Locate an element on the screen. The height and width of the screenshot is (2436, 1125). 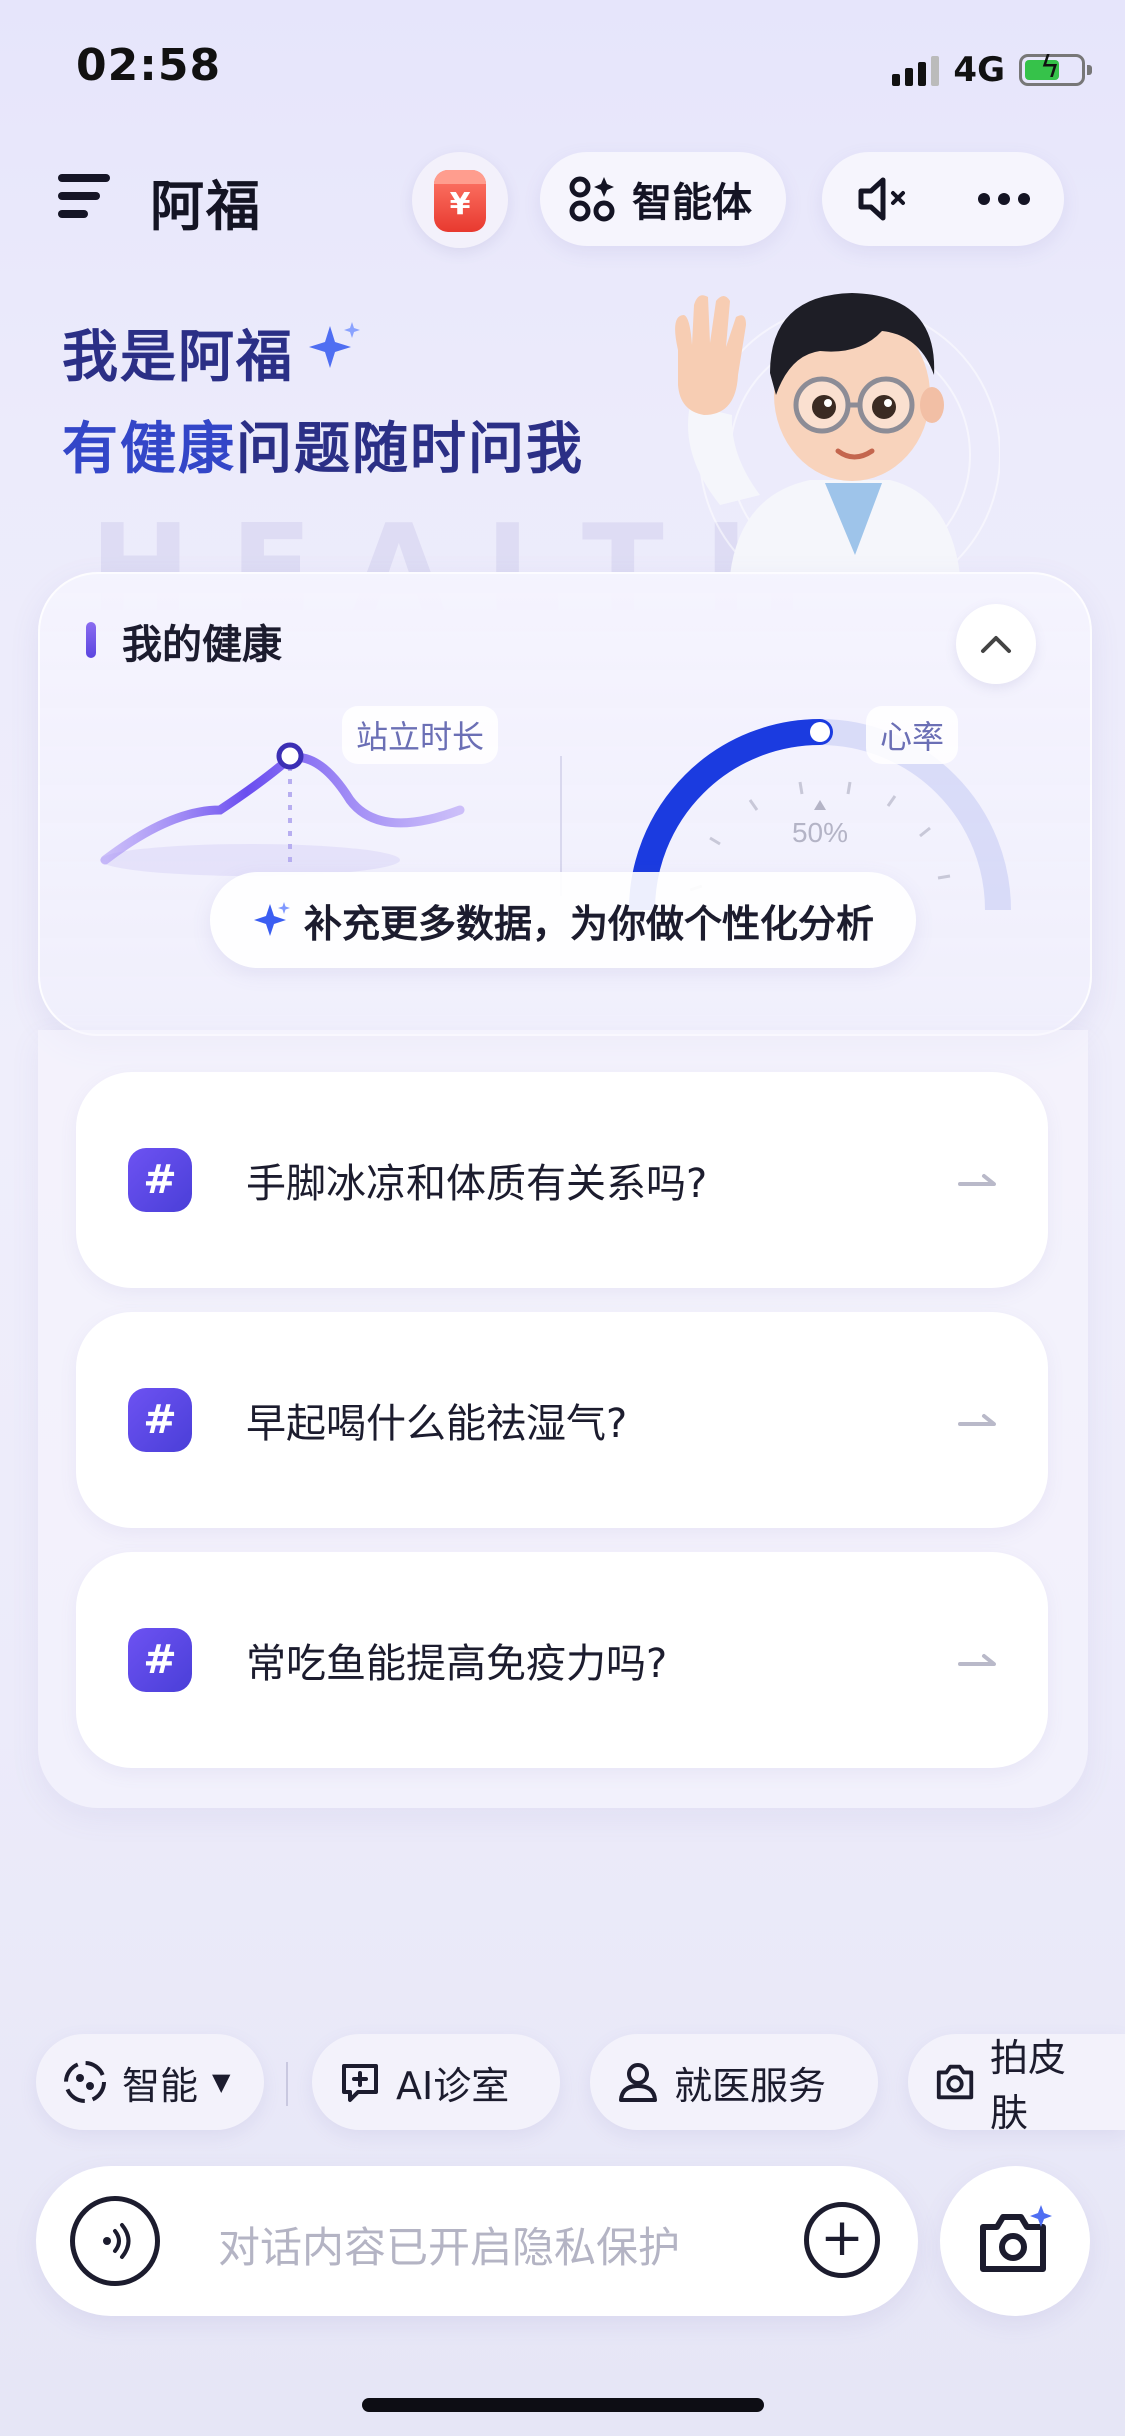
question-card: # 常吃鱼能提高免疫力吗? is located at coordinates (562, 1660).